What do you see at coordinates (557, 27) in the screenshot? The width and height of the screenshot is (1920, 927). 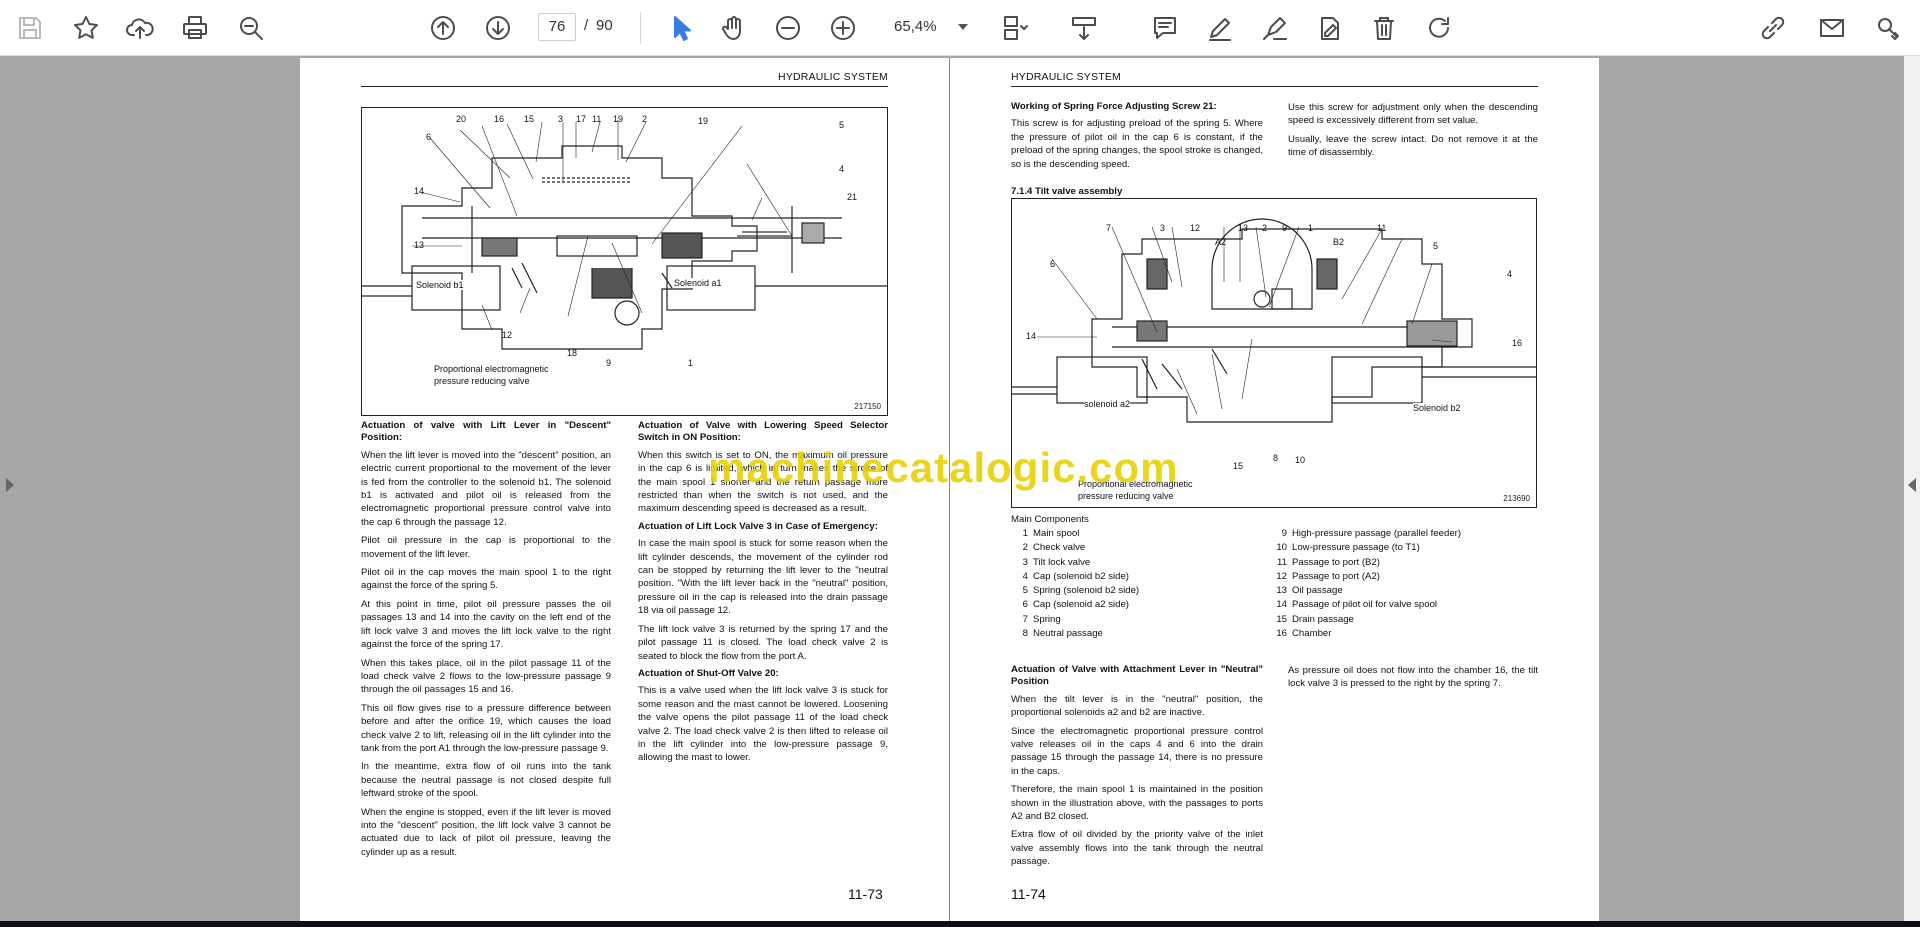 I see `page-number-input: 76` at bounding box center [557, 27].